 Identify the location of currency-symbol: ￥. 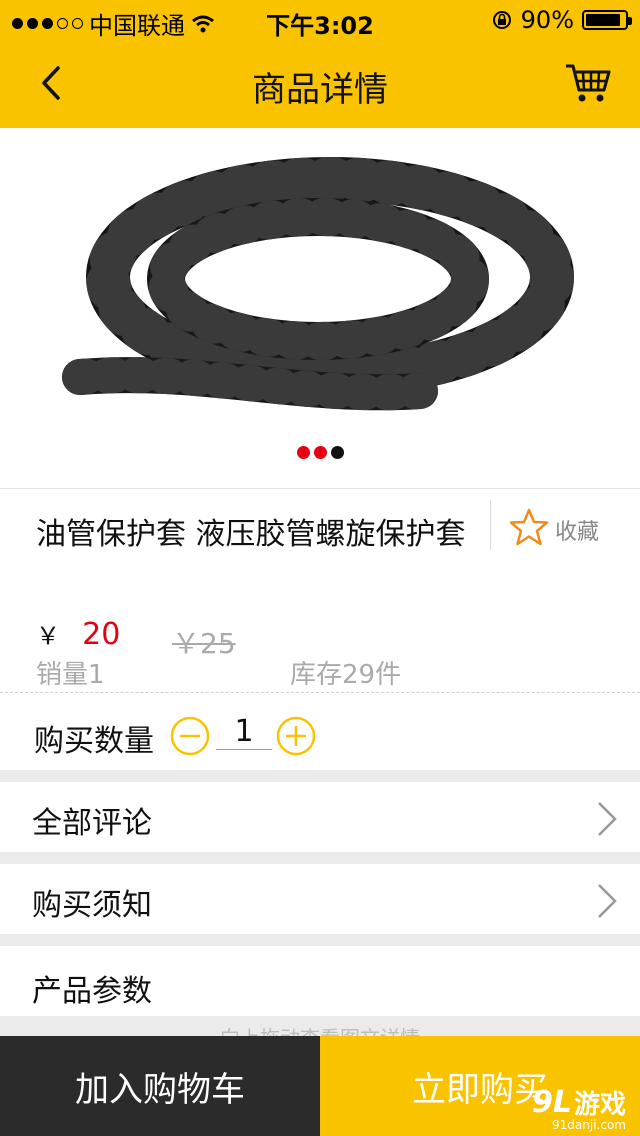
(48, 636).